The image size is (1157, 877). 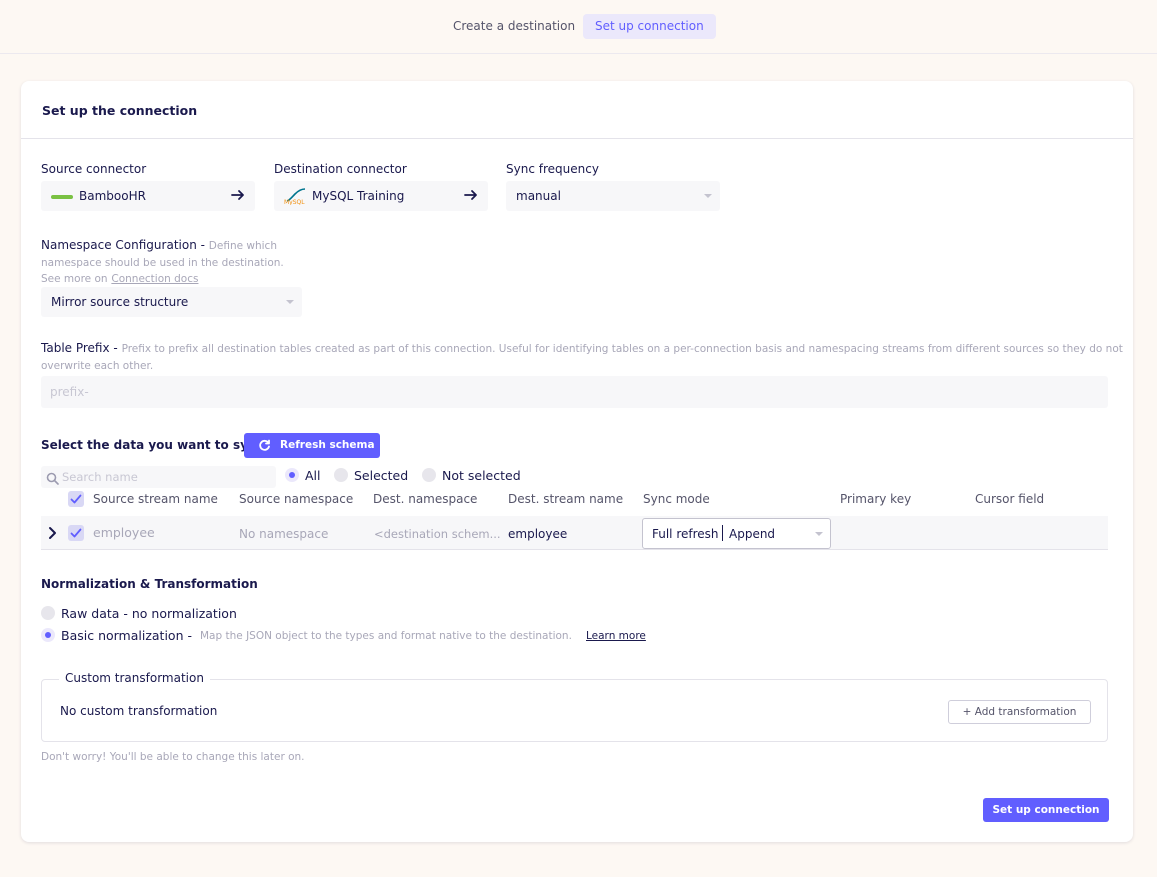 What do you see at coordinates (1019, 712) in the screenshot?
I see `add-transformation-button: + Add transformation` at bounding box center [1019, 712].